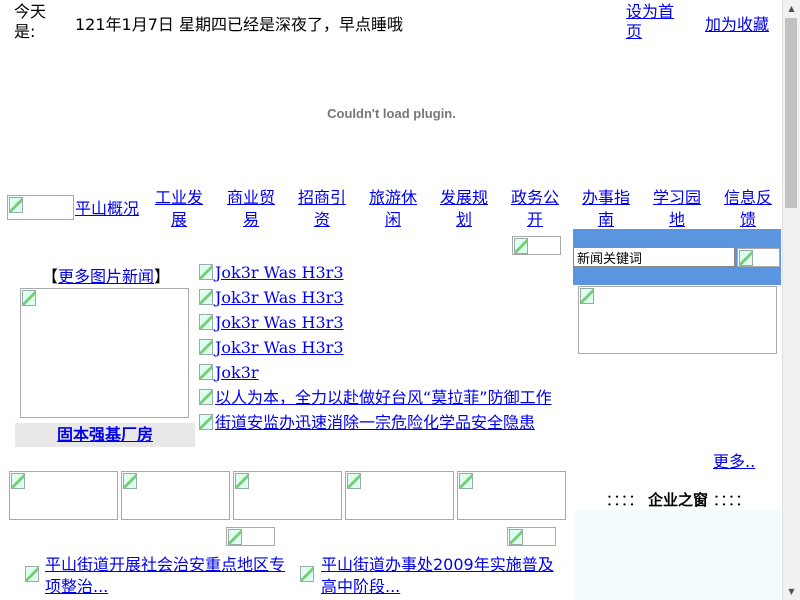 Image resolution: width=800 pixels, height=600 pixels. I want to click on more-photo-news-header: 【更多图片新闻】, so click(106, 275).